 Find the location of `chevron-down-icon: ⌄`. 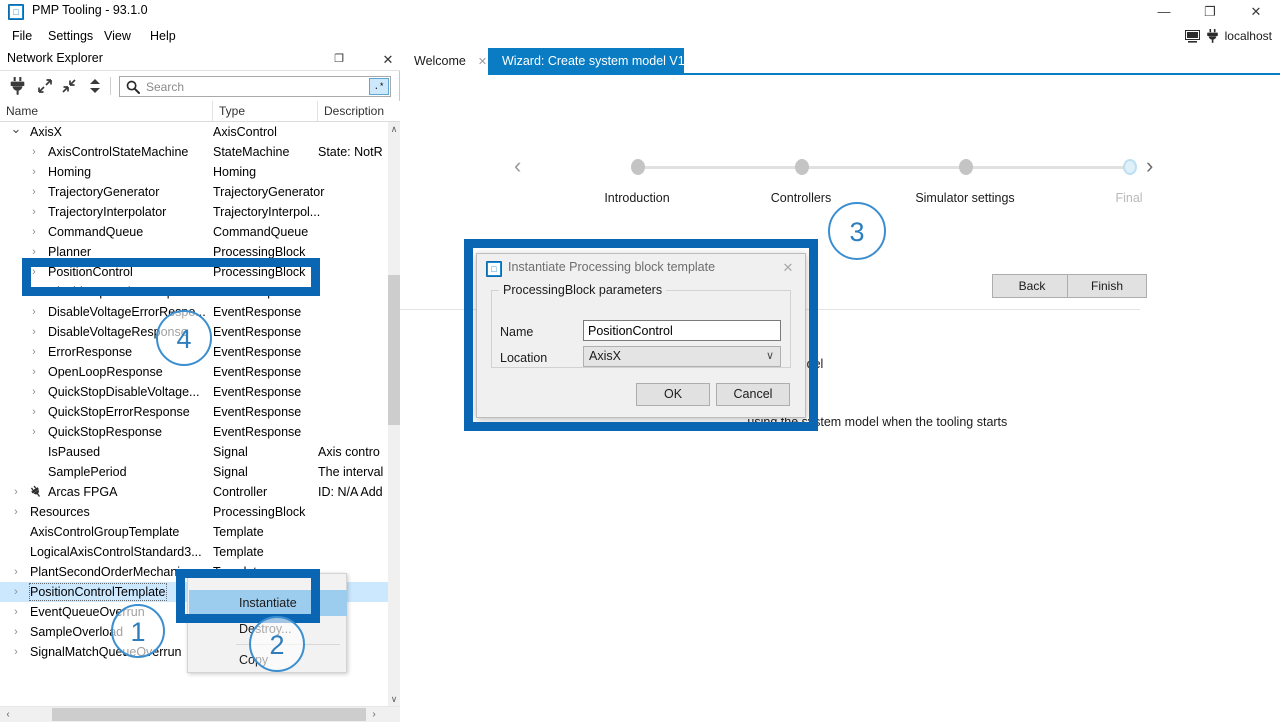

chevron-down-icon: ⌄ is located at coordinates (16, 128).